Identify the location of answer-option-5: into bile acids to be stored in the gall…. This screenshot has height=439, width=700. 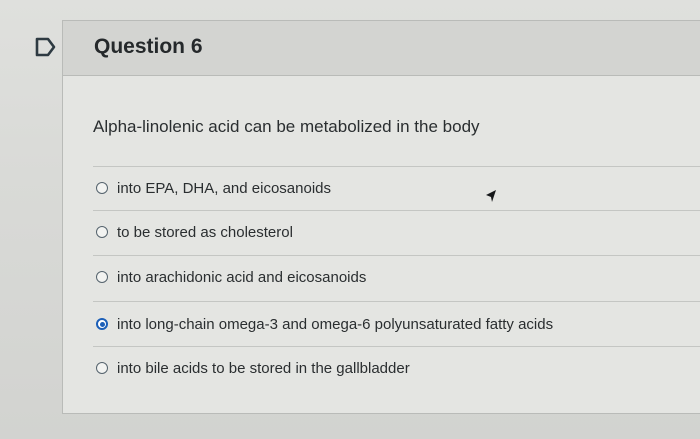
(253, 368).